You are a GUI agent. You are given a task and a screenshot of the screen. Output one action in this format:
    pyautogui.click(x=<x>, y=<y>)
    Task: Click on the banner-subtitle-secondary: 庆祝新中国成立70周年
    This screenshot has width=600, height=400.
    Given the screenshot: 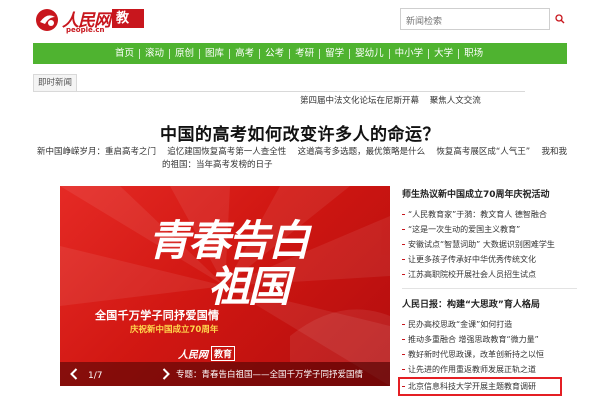 What is the action you would take?
    pyautogui.click(x=174, y=330)
    